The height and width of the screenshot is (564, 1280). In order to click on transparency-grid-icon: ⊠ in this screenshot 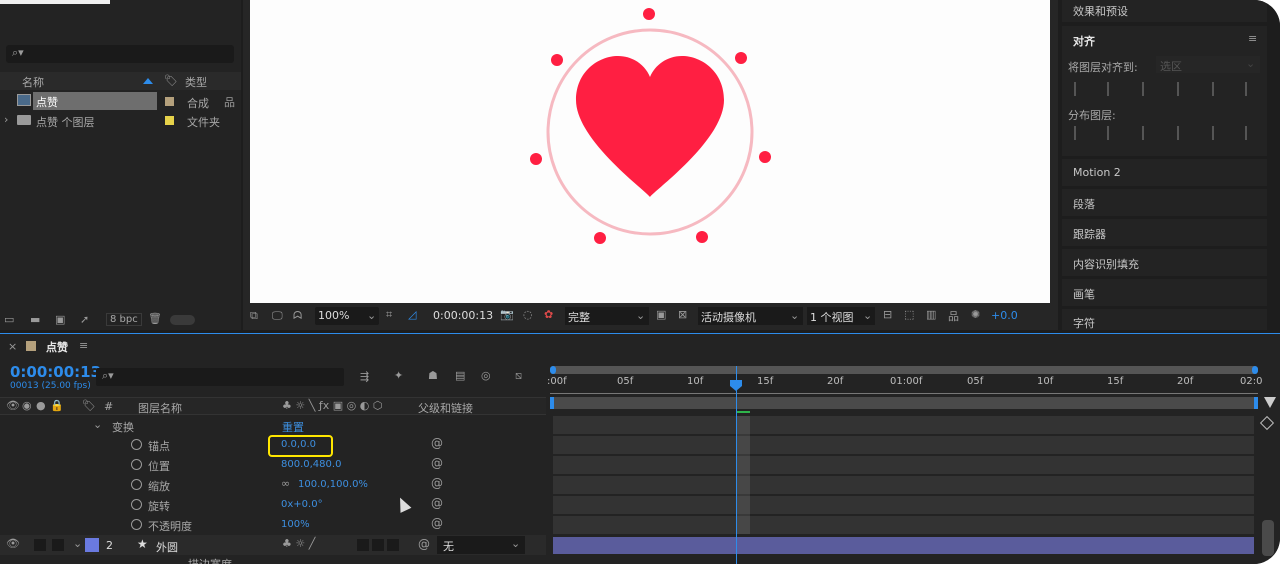, I will do `click(682, 314)`.